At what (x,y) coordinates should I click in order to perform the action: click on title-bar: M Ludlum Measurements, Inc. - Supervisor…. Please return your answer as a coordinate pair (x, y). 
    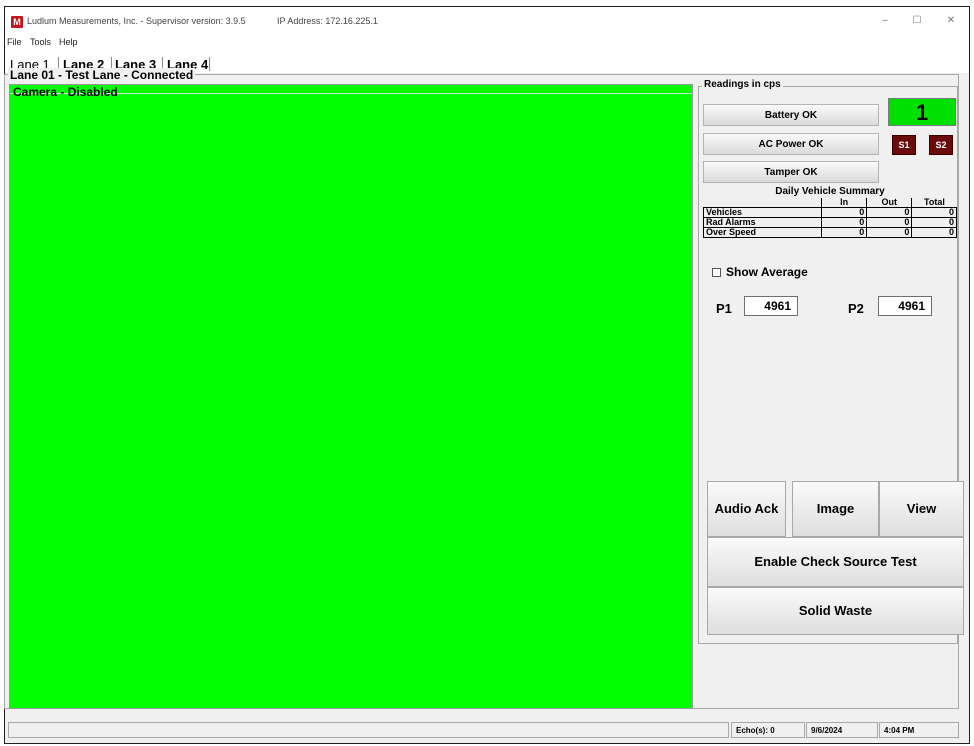
    Looking at the image, I should click on (487, 21).